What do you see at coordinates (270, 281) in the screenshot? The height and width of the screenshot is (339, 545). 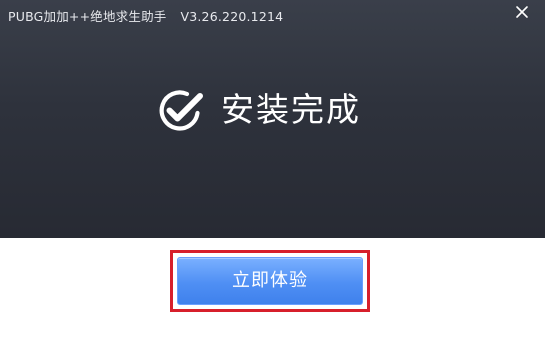 I see `start-experience-button: 立即体验` at bounding box center [270, 281].